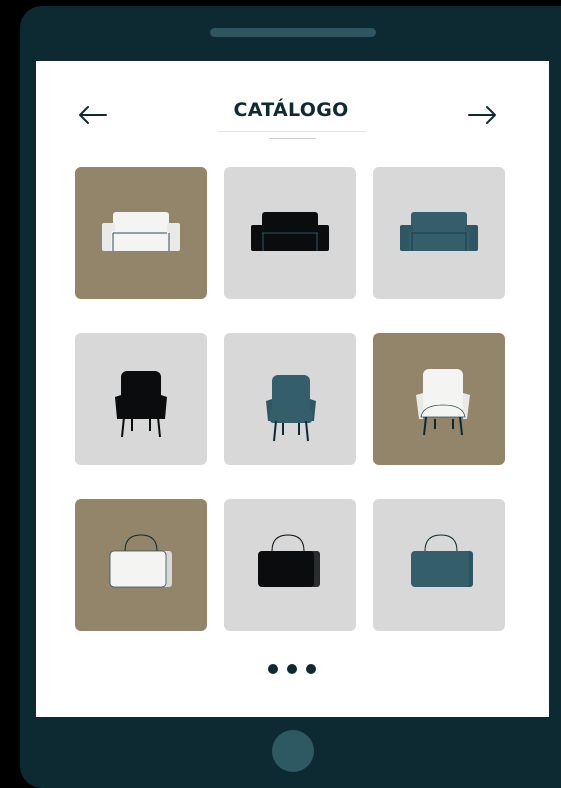 This screenshot has height=788, width=561. Describe the element at coordinates (293, 751) in the screenshot. I see `home-button` at that location.